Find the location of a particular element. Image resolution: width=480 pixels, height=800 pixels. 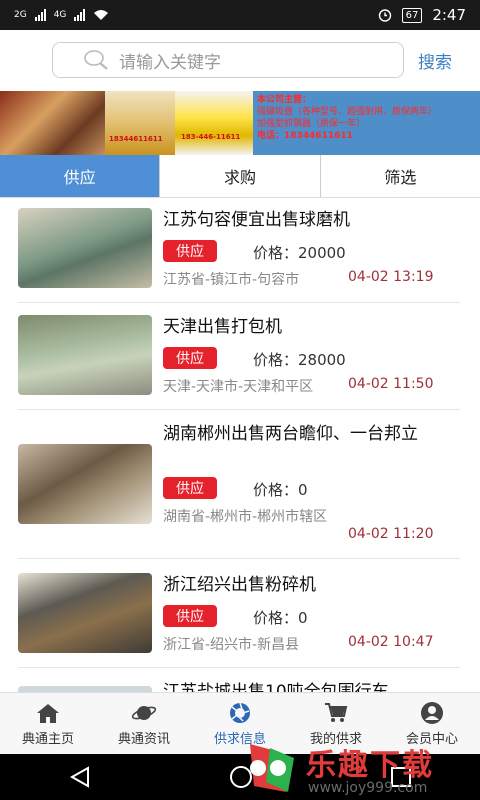

status-right: 67 2:47 is located at coordinates (422, 15).